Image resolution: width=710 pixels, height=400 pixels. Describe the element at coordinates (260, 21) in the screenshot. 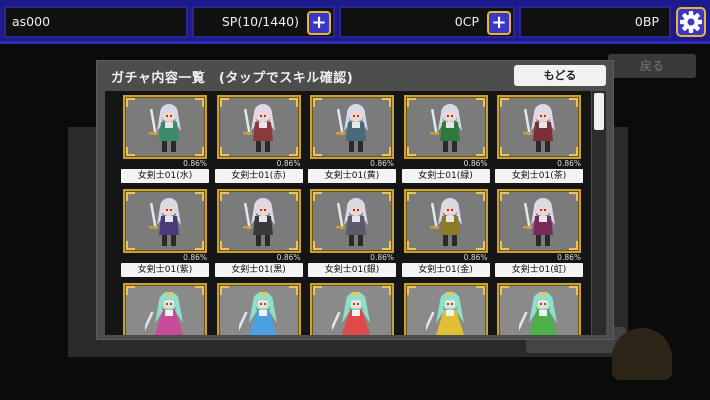

I see `sp-value: SP(10/1440)` at that location.